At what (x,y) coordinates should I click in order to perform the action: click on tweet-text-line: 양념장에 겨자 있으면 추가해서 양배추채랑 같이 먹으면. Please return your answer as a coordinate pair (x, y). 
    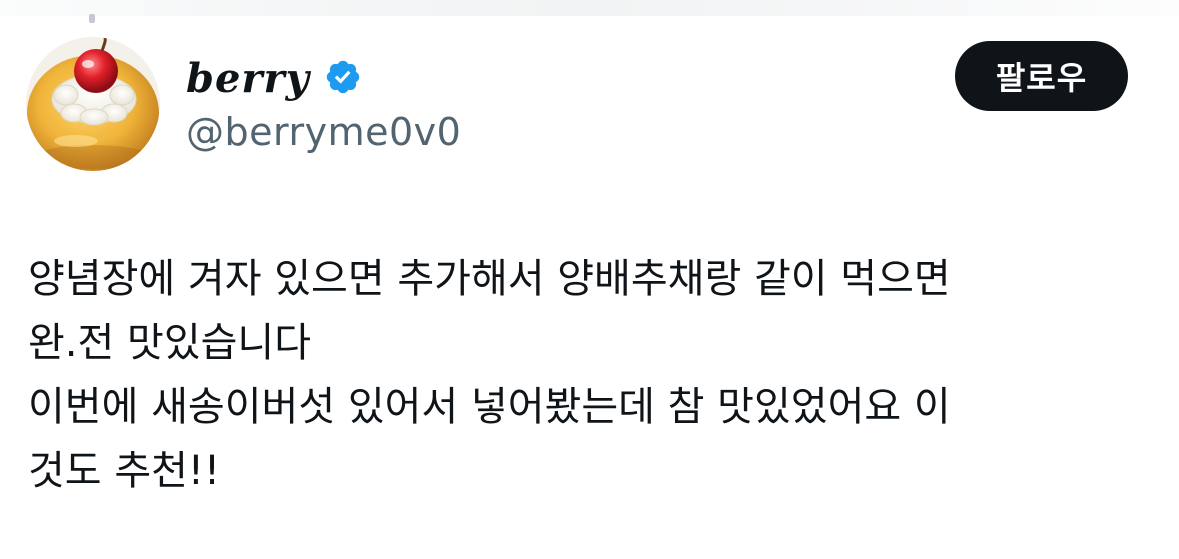
    Looking at the image, I should click on (489, 279).